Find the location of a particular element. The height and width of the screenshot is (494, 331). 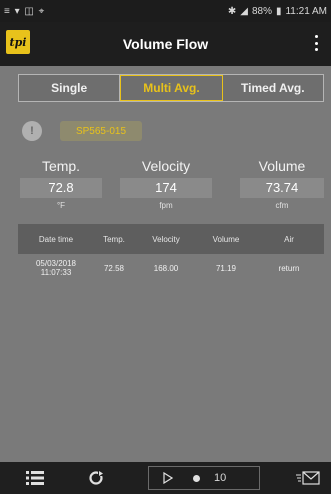

status-right: ✱ ◢ 88% ▮ 11:21 AM is located at coordinates (277, 11).